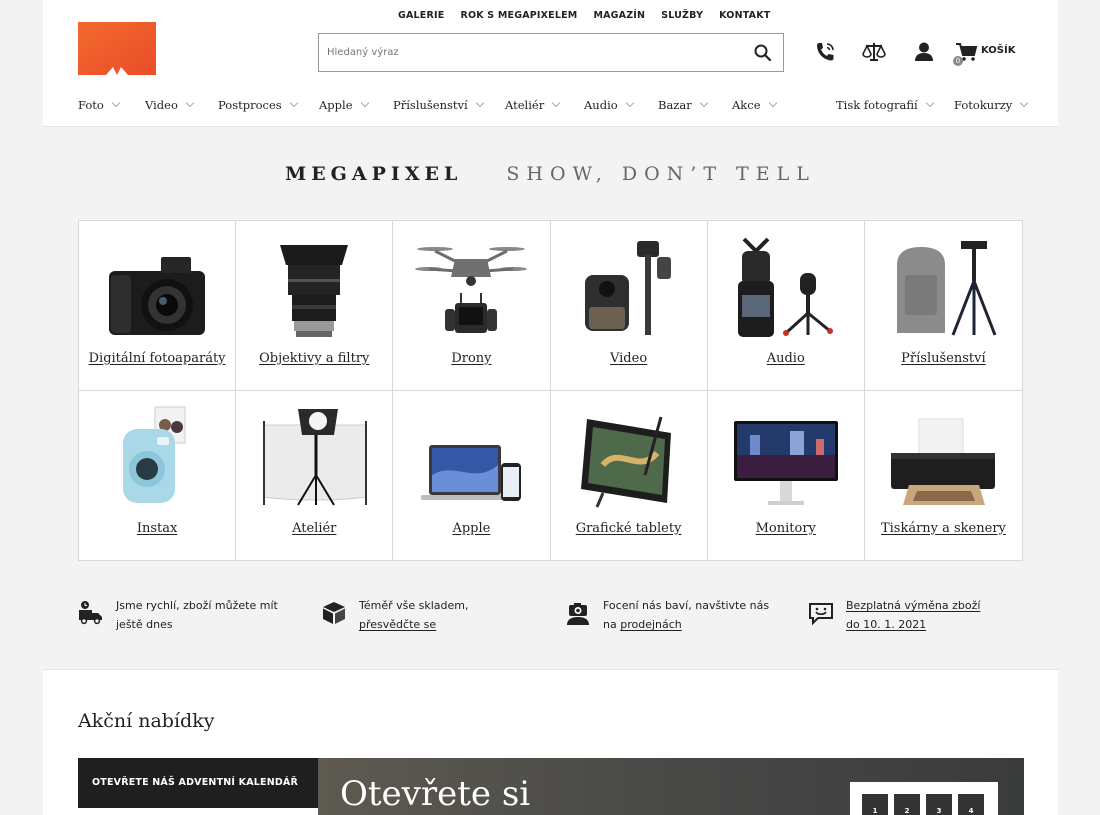 The width and height of the screenshot is (1100, 815). I want to click on search-box, so click(551, 52).